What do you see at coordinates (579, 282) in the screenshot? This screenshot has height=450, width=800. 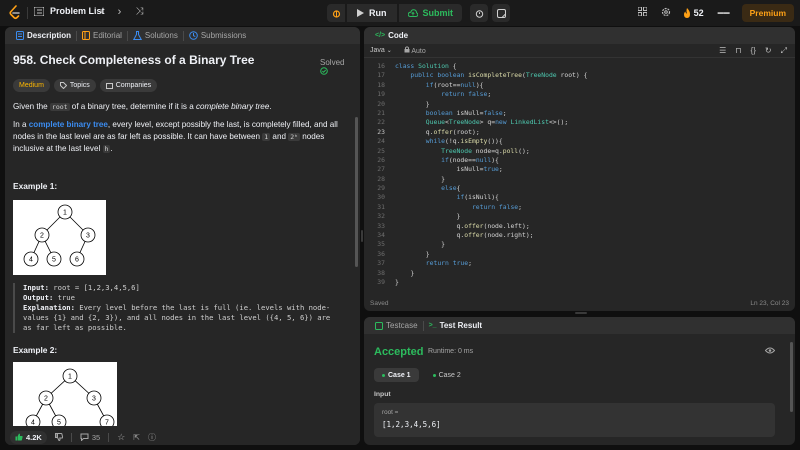 I see `code-line: 39}` at bounding box center [579, 282].